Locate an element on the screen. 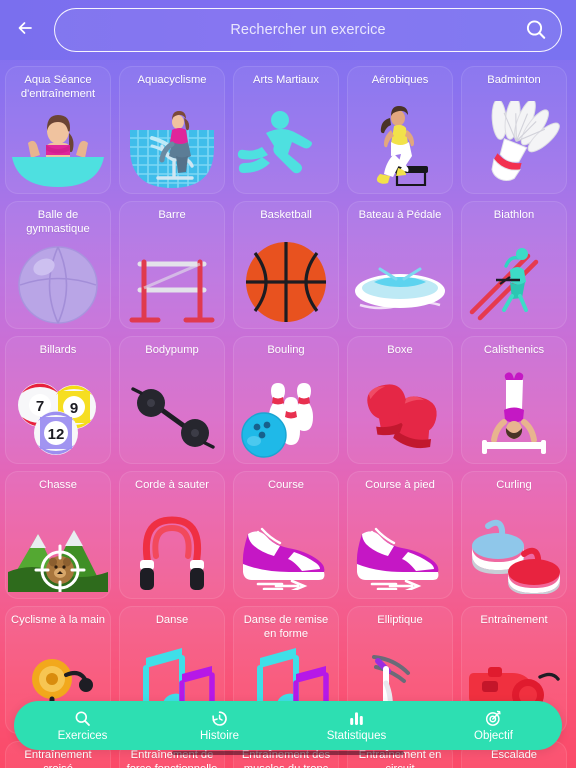  exercise-card-label: Balle de gymnastique is located at coordinates (58, 222).